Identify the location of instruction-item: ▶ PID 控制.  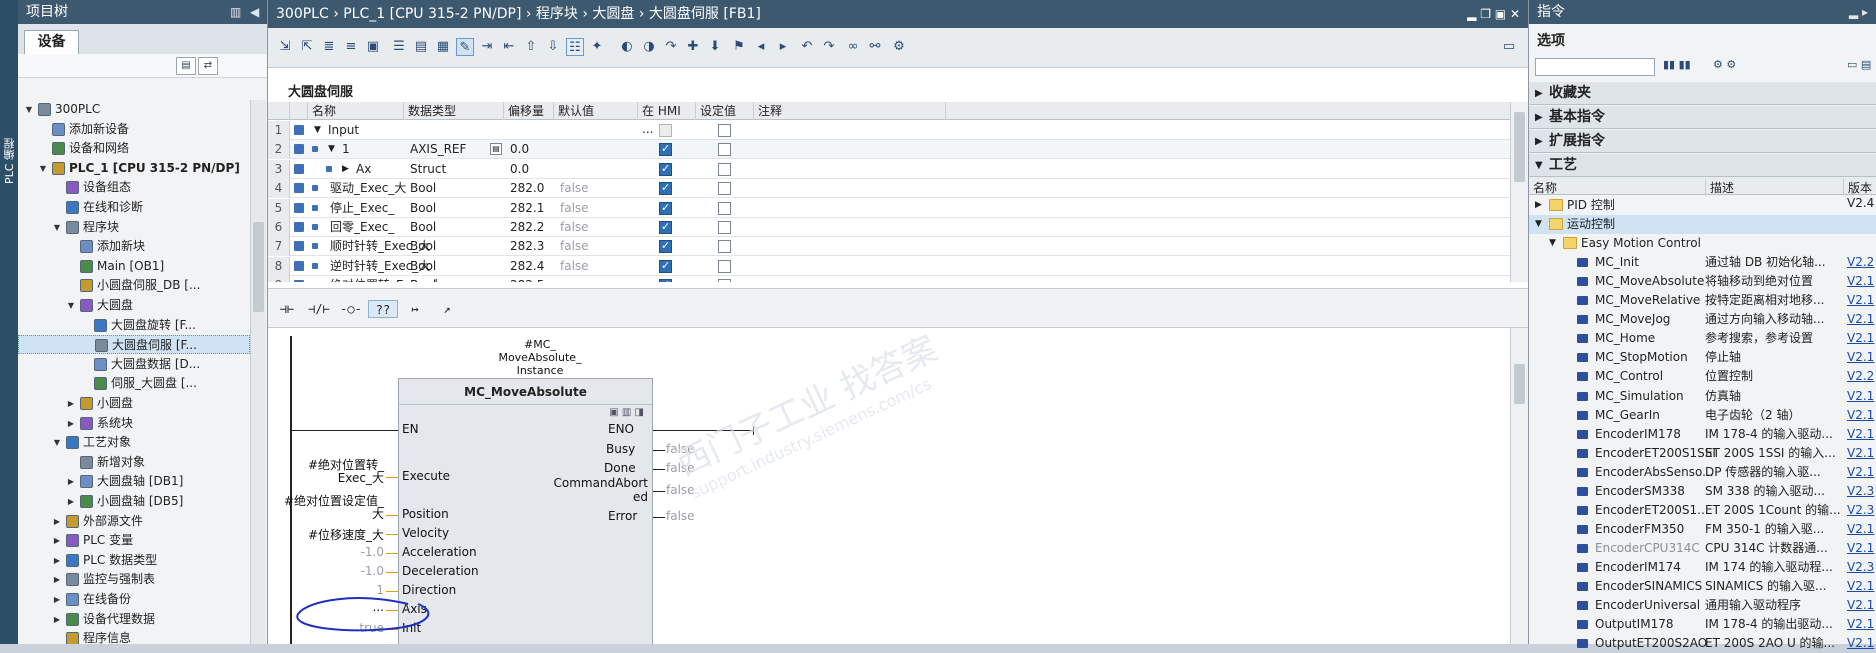
(1702, 205).